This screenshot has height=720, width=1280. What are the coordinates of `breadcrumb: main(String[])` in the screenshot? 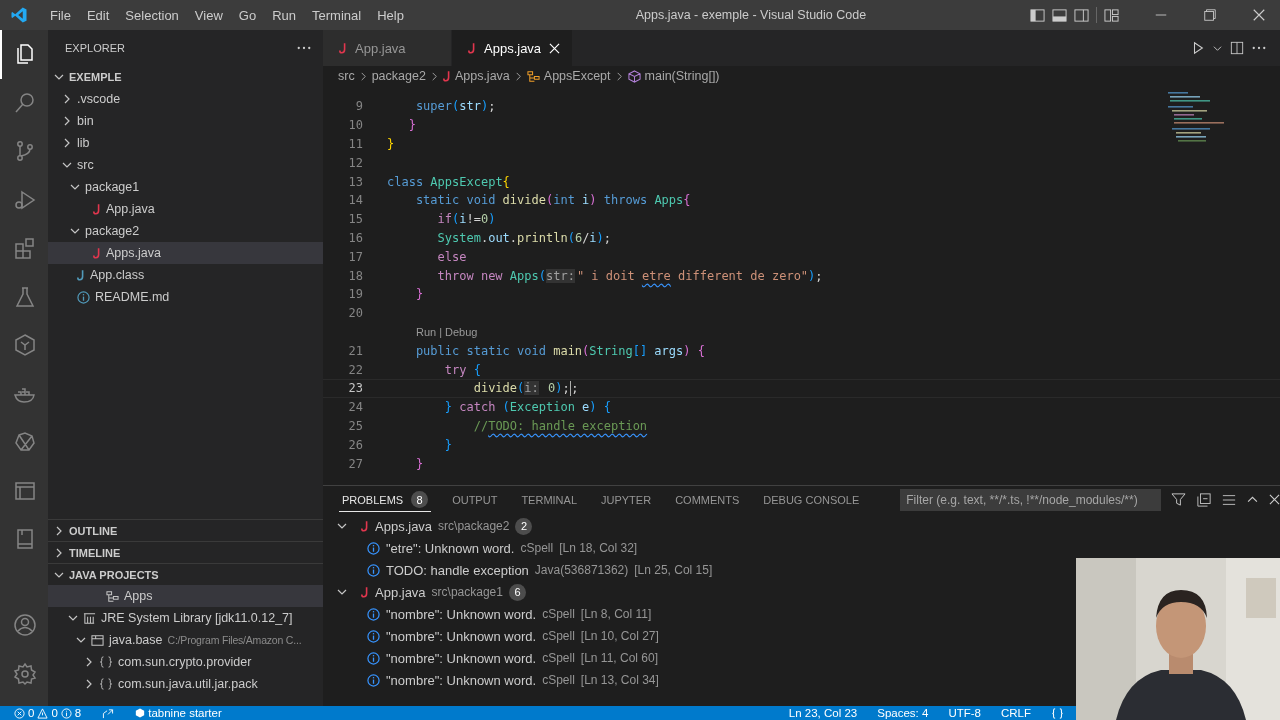 It's located at (673, 76).